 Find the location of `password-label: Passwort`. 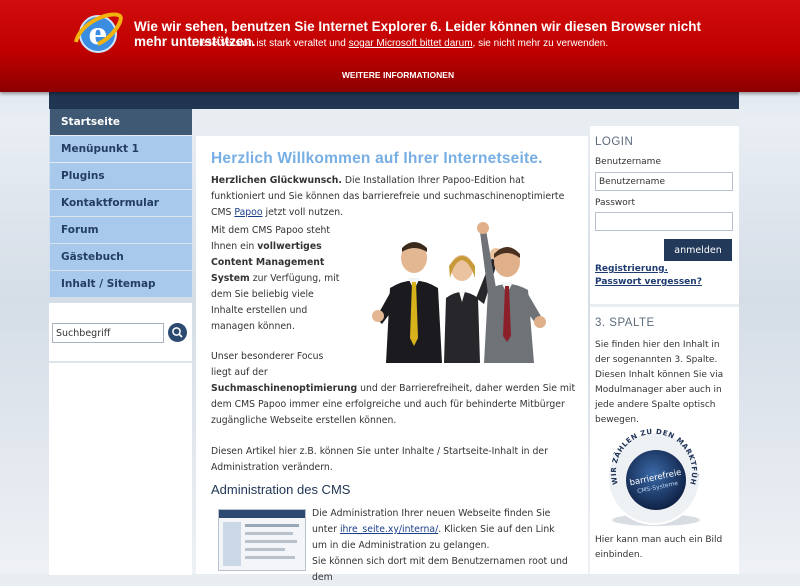

password-label: Passwort is located at coordinates (615, 203).